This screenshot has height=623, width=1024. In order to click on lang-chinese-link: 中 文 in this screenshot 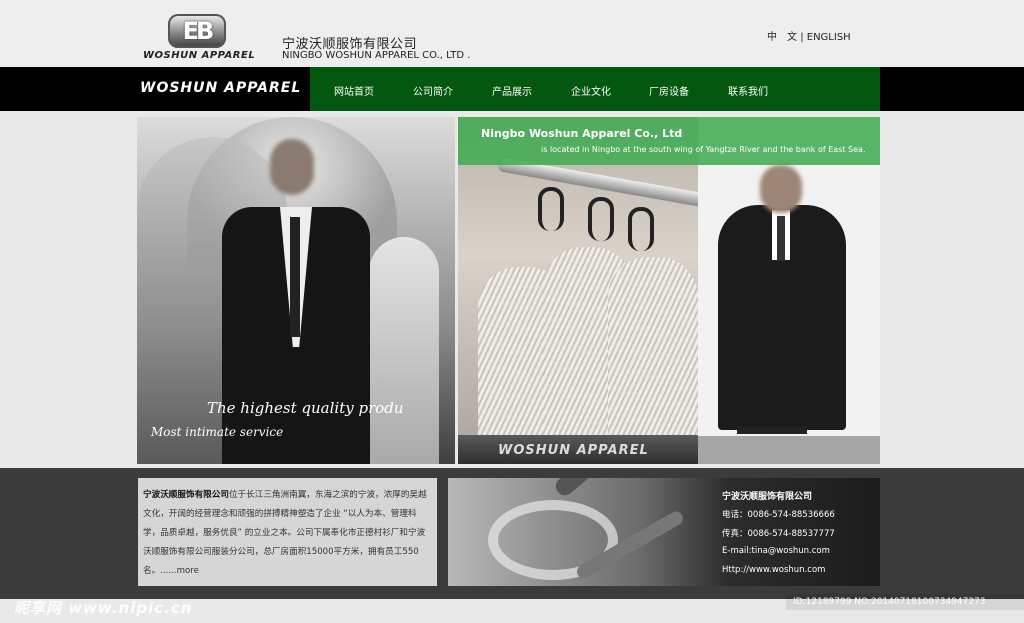, I will do `click(782, 37)`.